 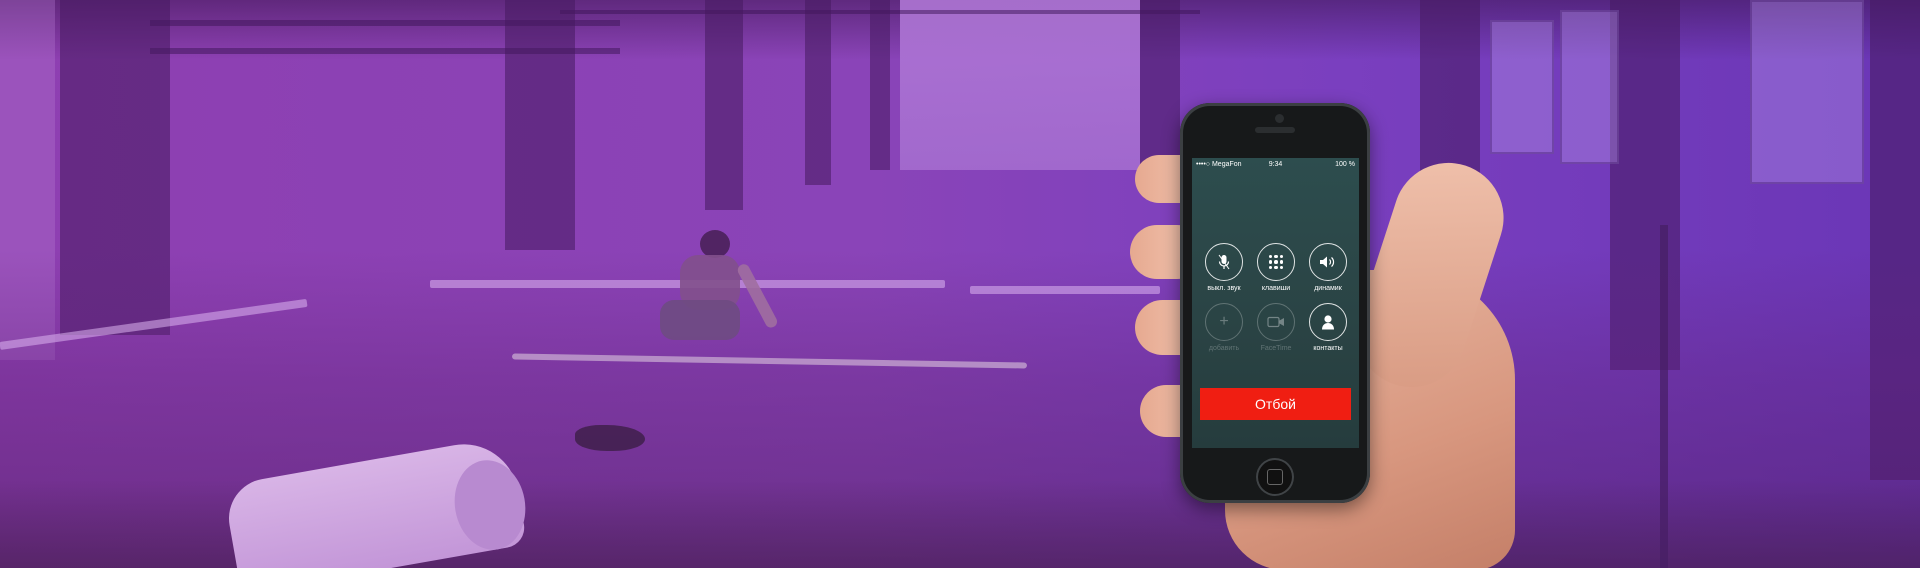 I want to click on add-call-key: + добавить, so click(x=1224, y=327).